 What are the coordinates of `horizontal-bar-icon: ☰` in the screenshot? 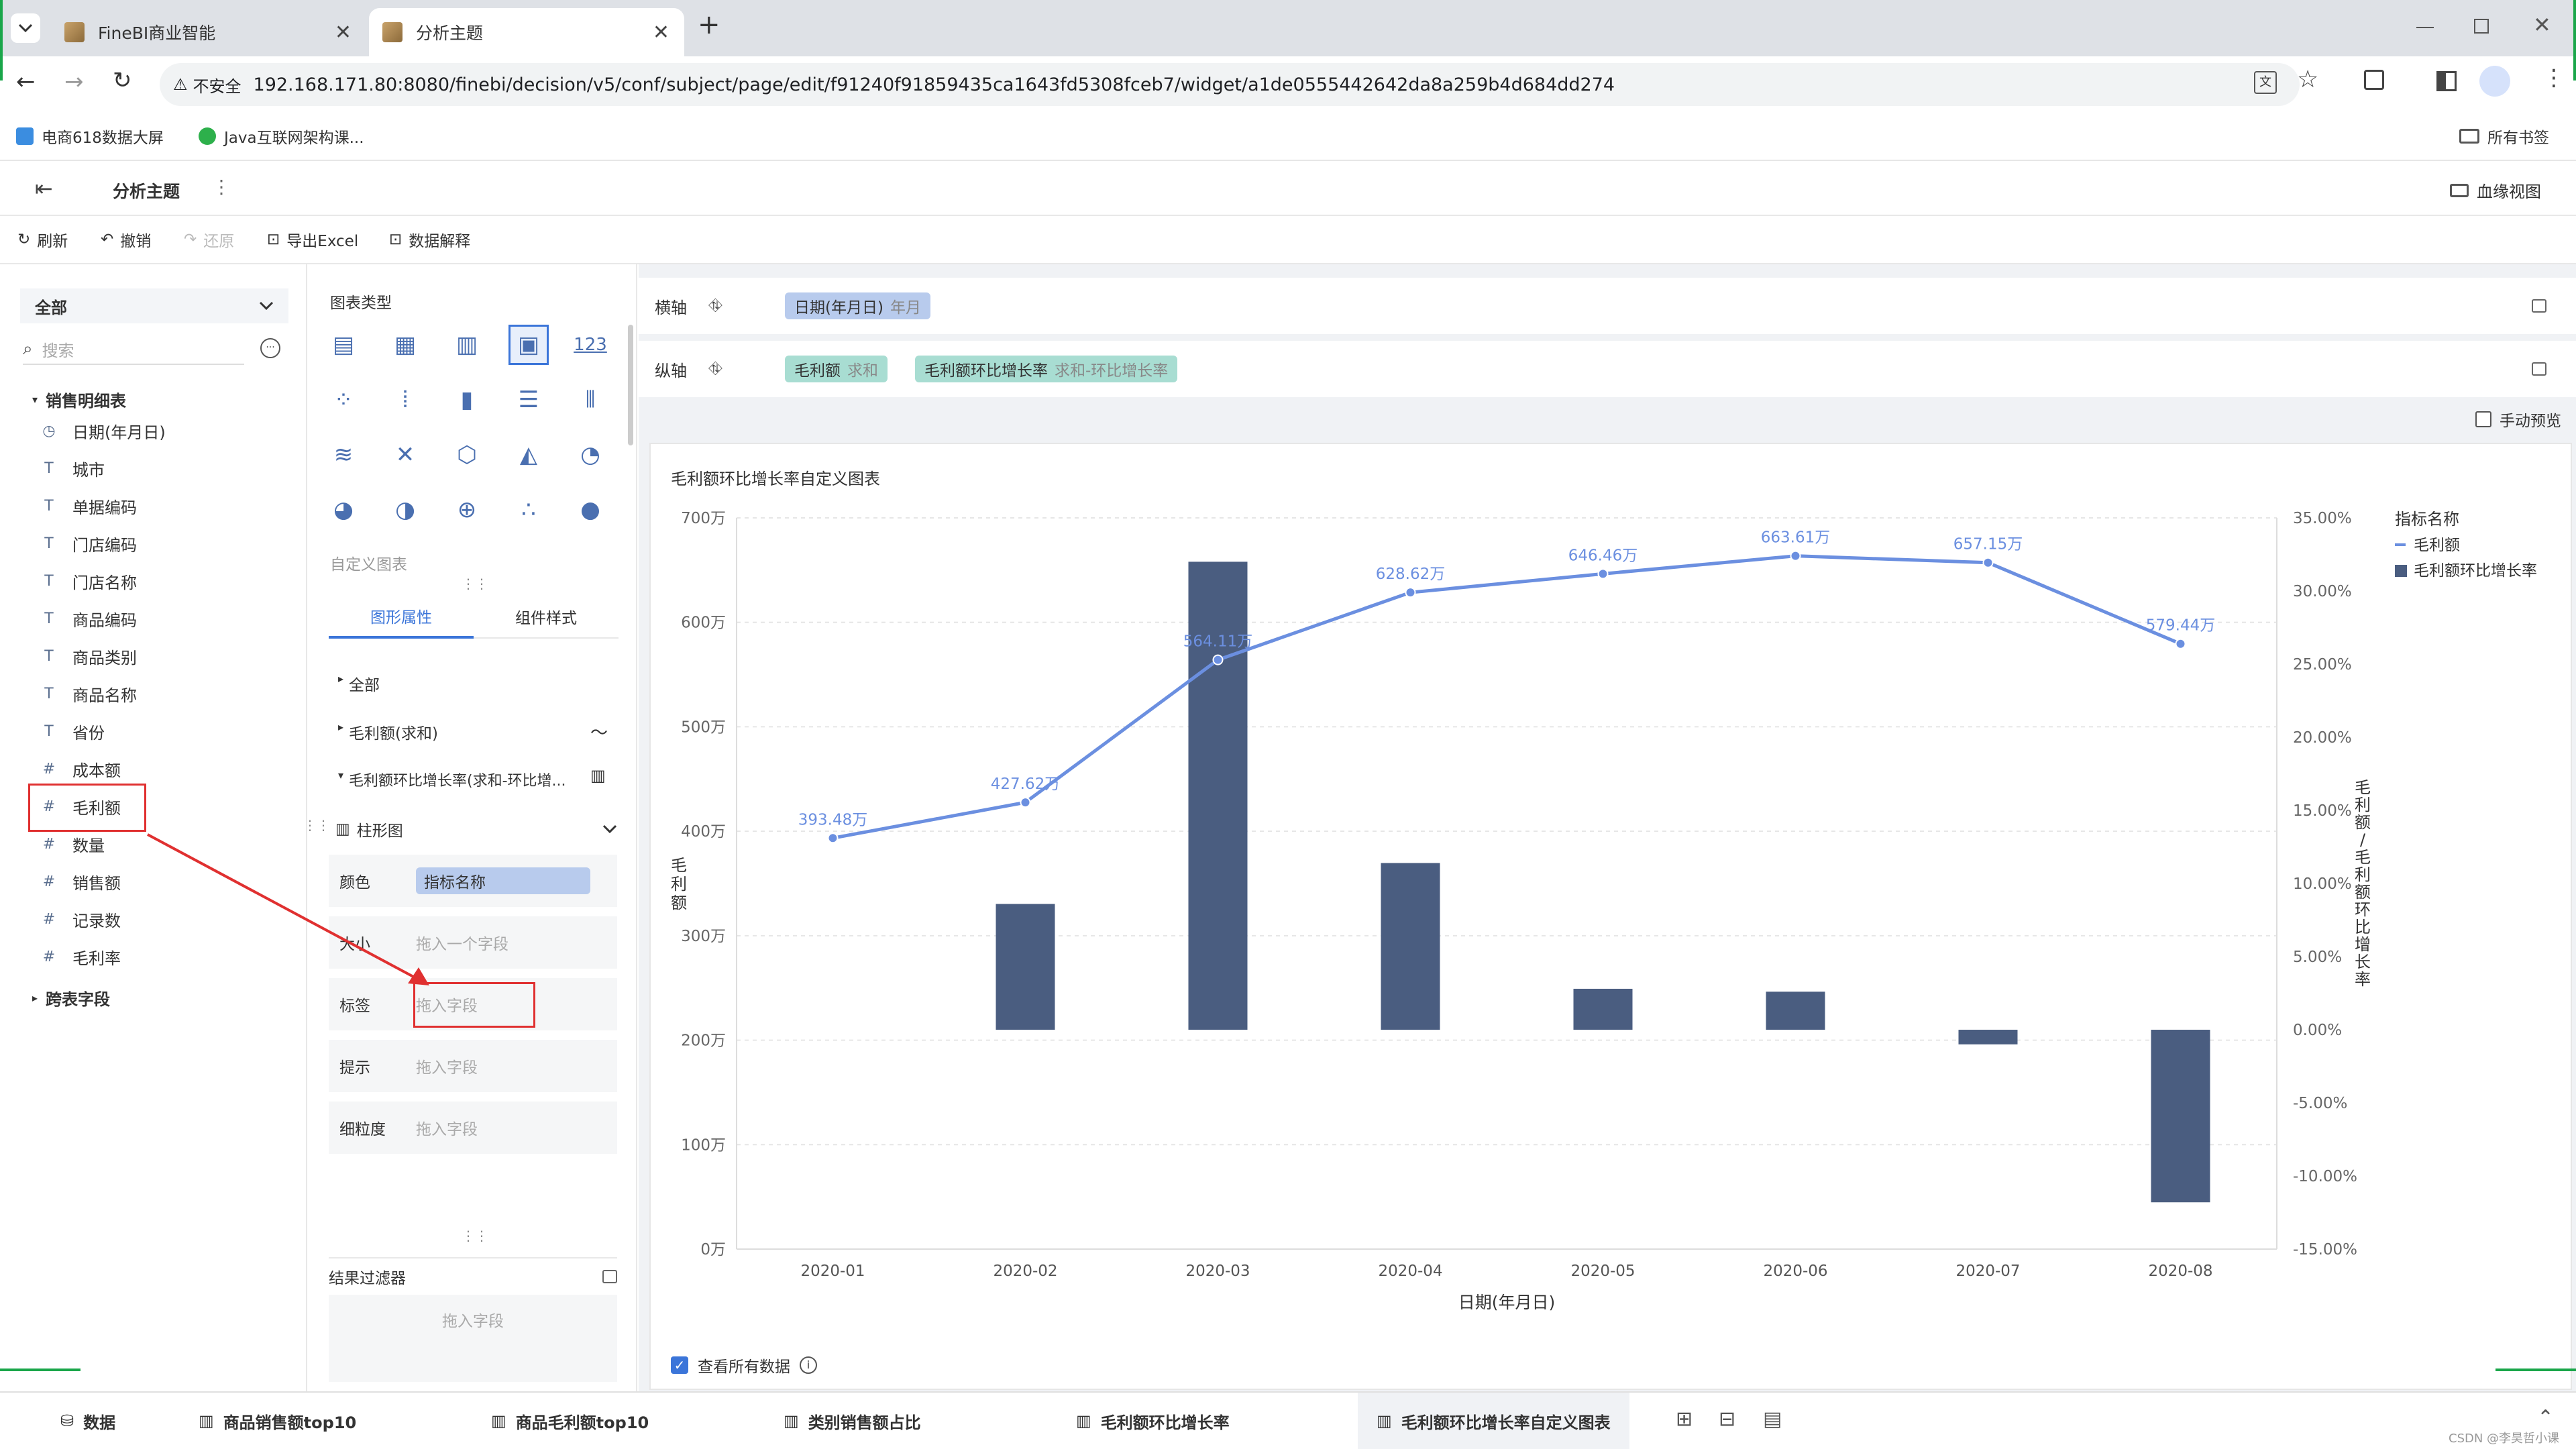 It's located at (528, 400).